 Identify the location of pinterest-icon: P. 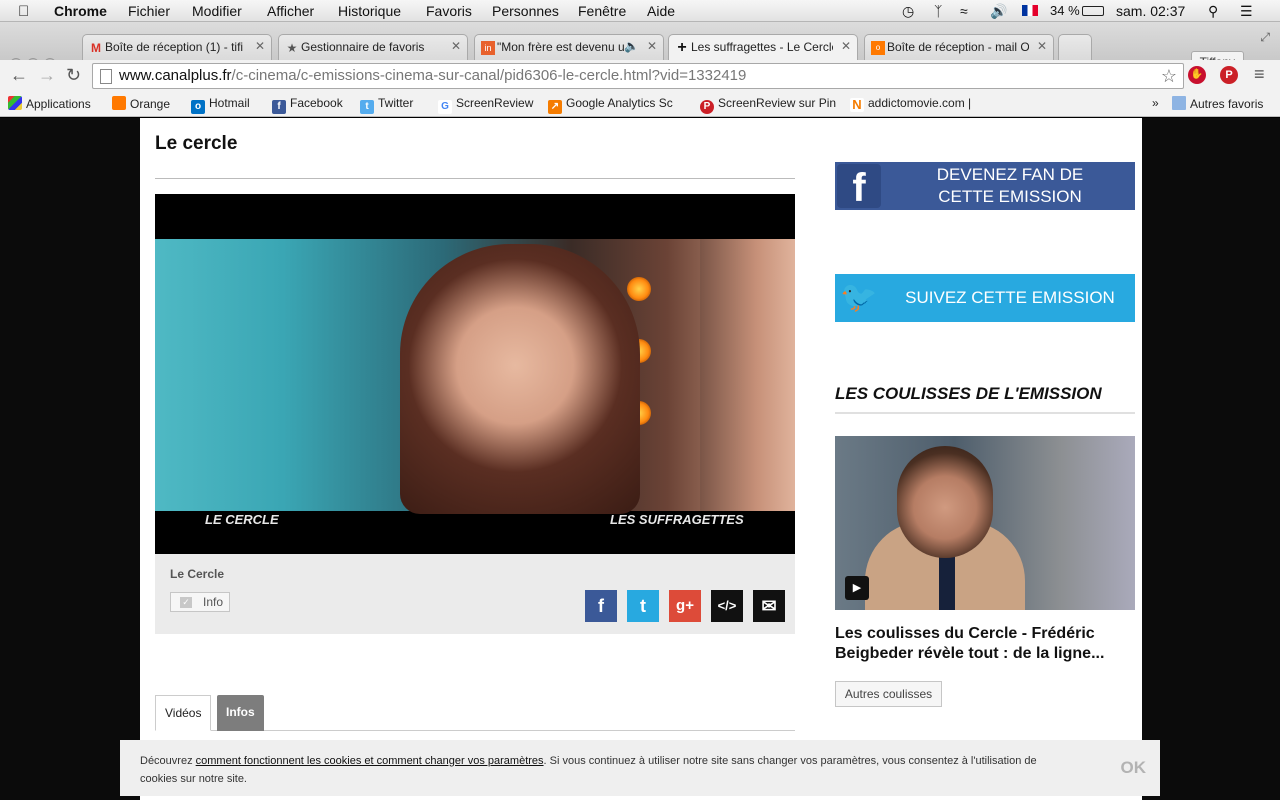
(707, 107).